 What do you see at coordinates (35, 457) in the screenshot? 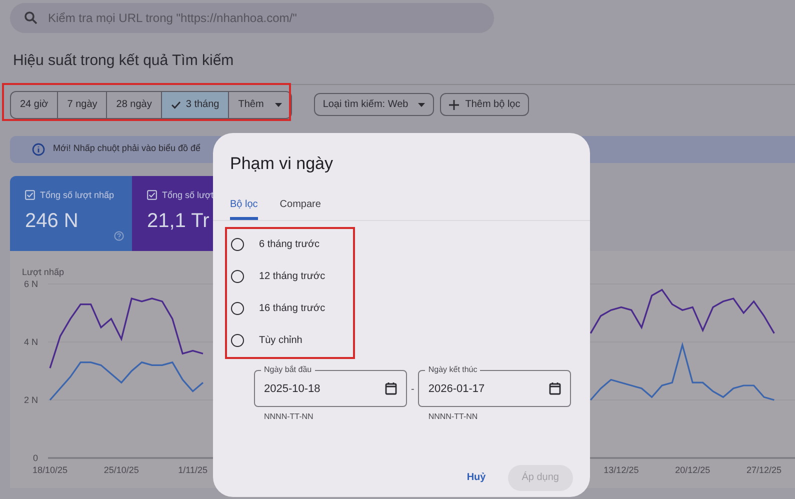
I see `axis-tick-label: 0` at bounding box center [35, 457].